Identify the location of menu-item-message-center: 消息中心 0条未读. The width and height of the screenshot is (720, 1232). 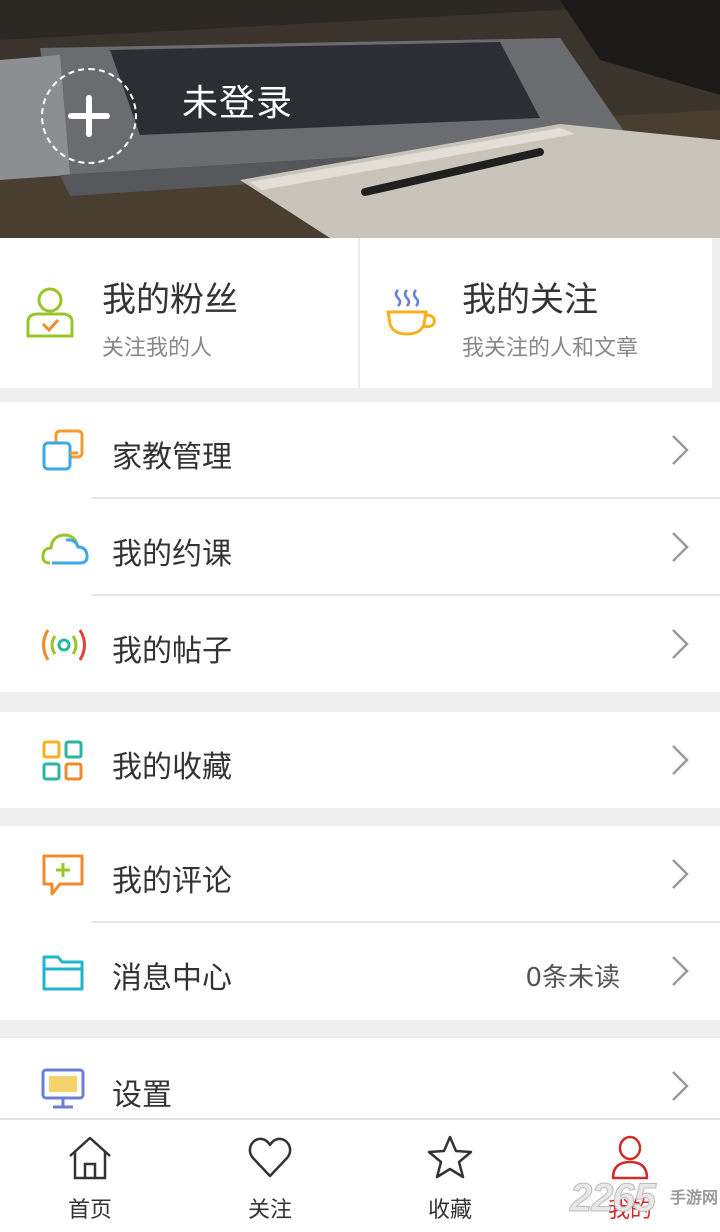
(360, 971).